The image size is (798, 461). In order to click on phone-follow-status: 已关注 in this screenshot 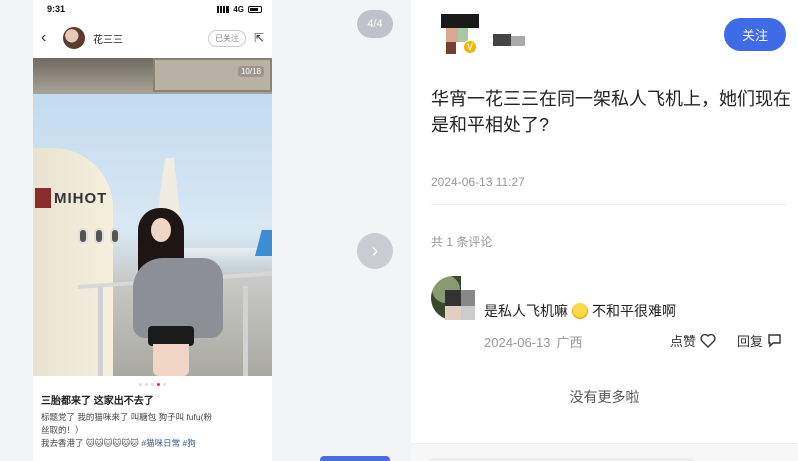, I will do `click(226, 38)`.